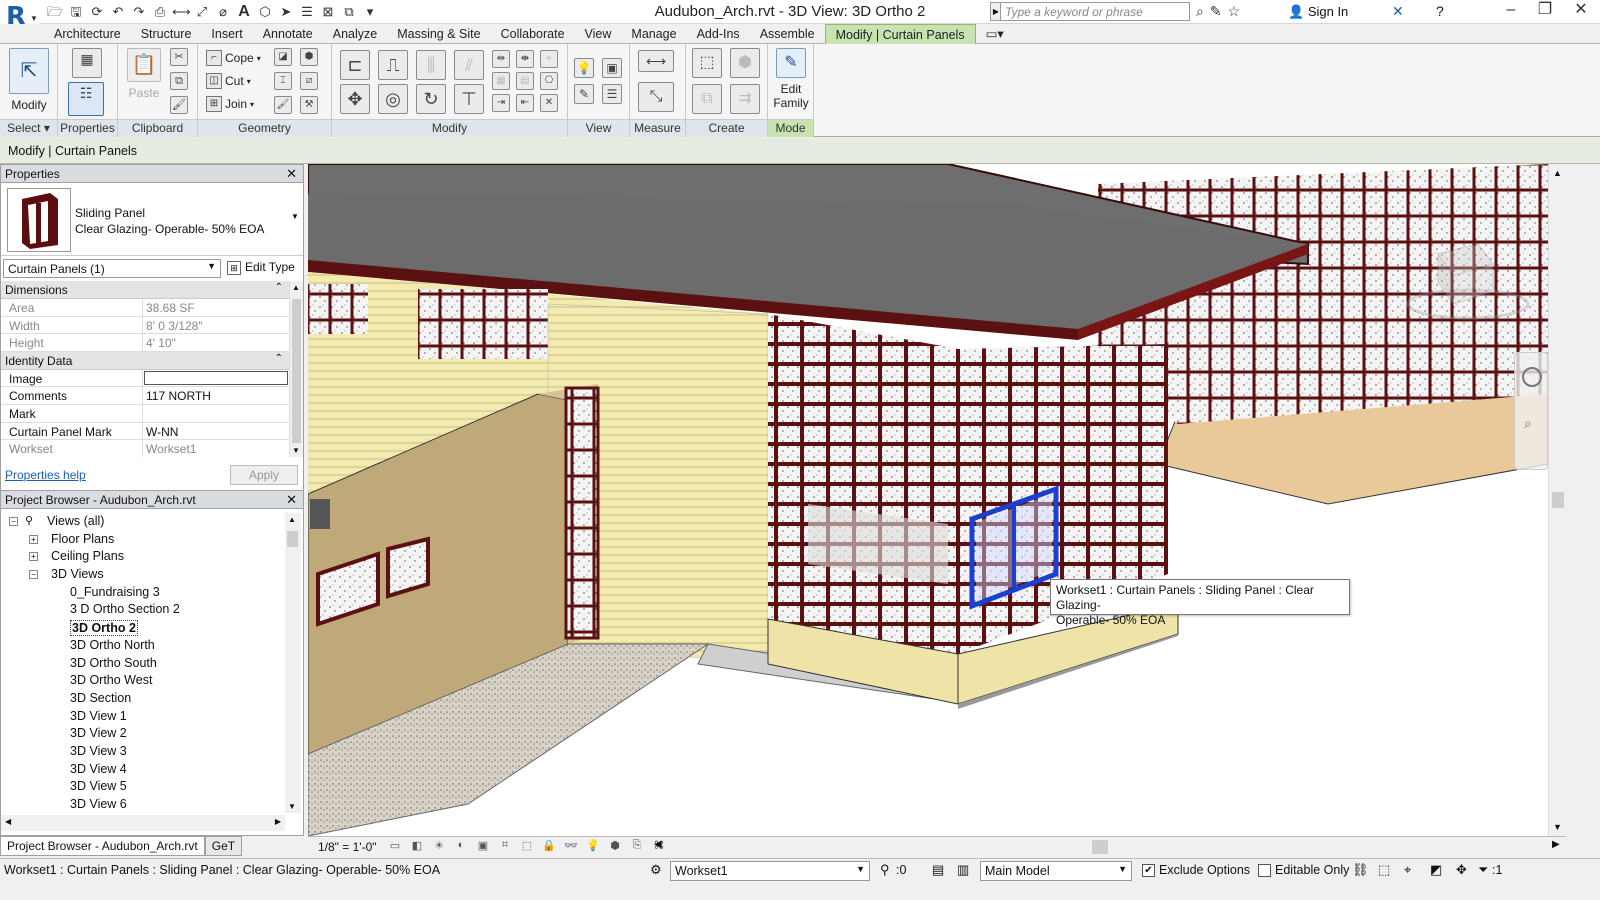 The width and height of the screenshot is (1600, 900). Describe the element at coordinates (438, 34) in the screenshot. I see `tab-massing-site: Massing & Site` at that location.